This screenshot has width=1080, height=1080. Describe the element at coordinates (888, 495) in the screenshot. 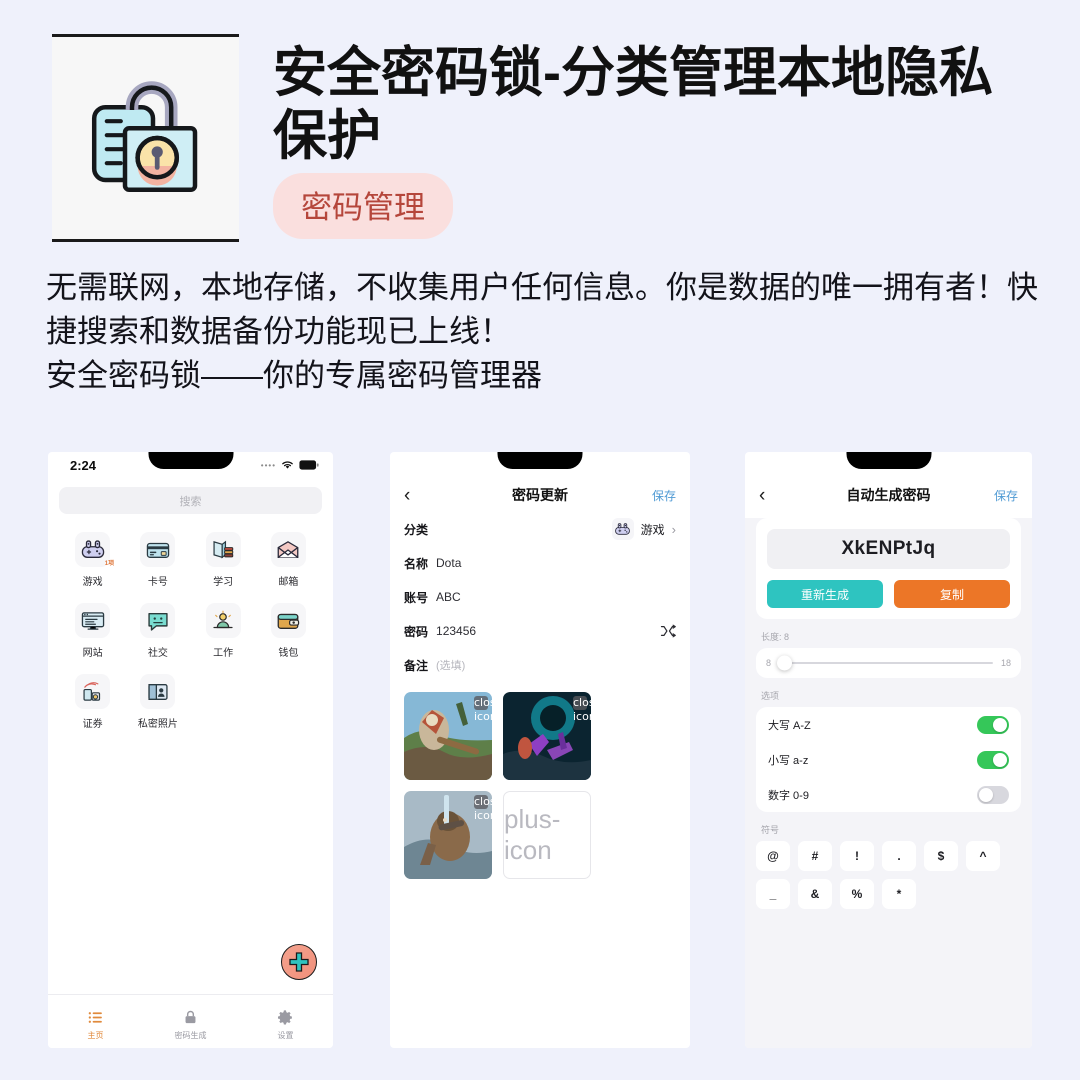

I see `nav-bar: ‹ 自动生成密码 保存` at that location.